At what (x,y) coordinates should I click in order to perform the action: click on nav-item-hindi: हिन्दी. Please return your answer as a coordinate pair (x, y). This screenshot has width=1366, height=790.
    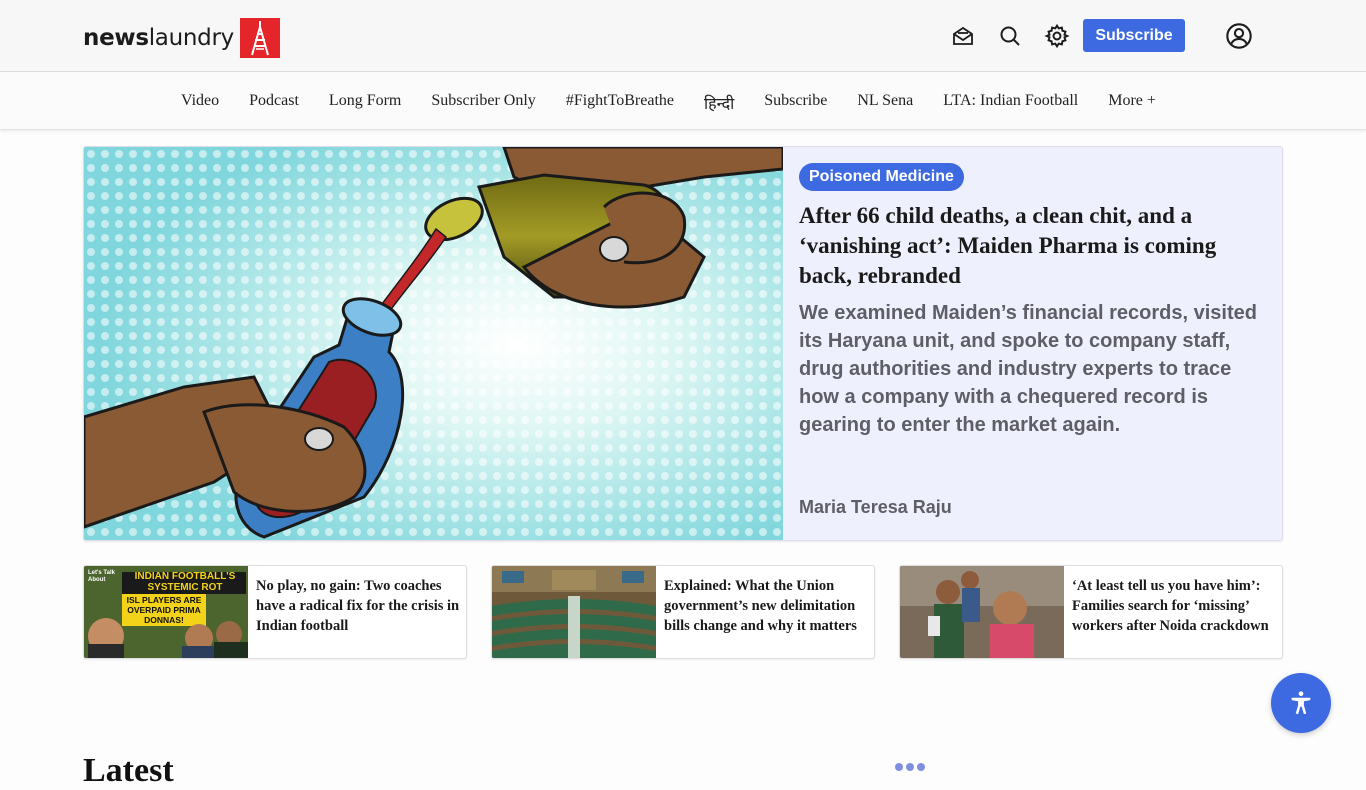
    Looking at the image, I should click on (719, 103).